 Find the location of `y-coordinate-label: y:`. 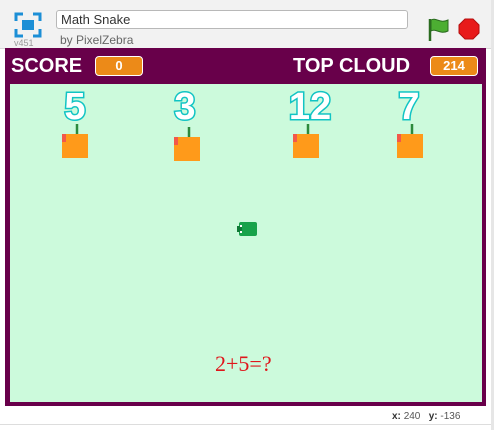

y-coordinate-label: y: is located at coordinates (433, 416).